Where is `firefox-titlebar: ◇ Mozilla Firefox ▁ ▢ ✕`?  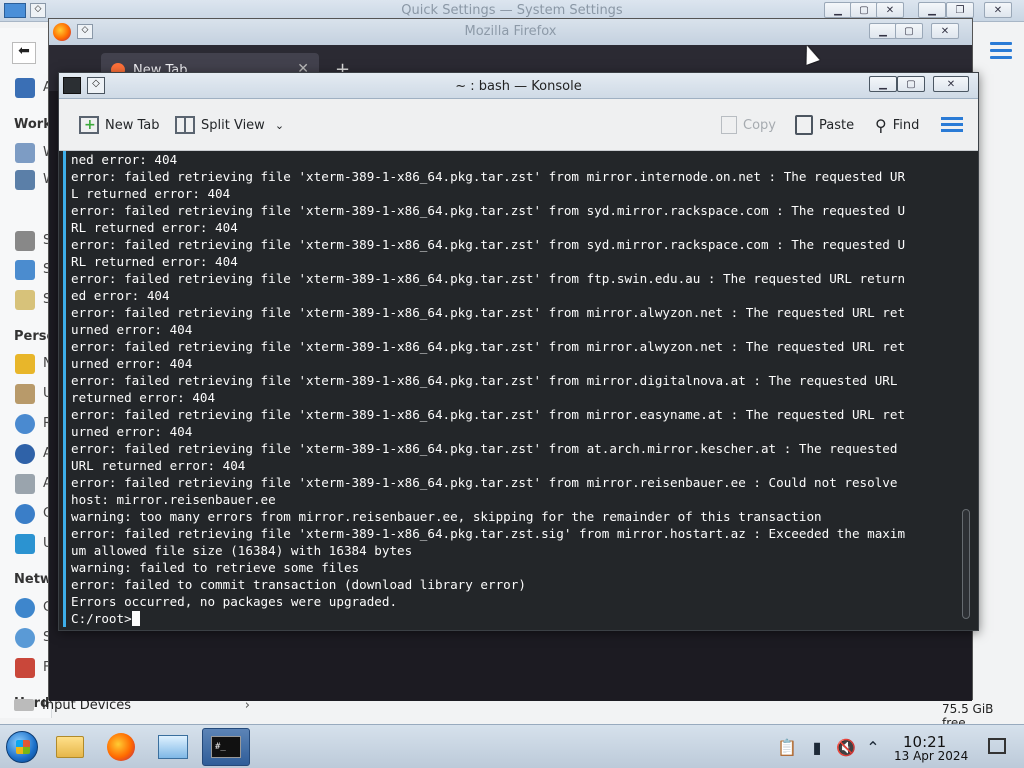 firefox-titlebar: ◇ Mozilla Firefox ▁ ▢ ✕ is located at coordinates (510, 32).